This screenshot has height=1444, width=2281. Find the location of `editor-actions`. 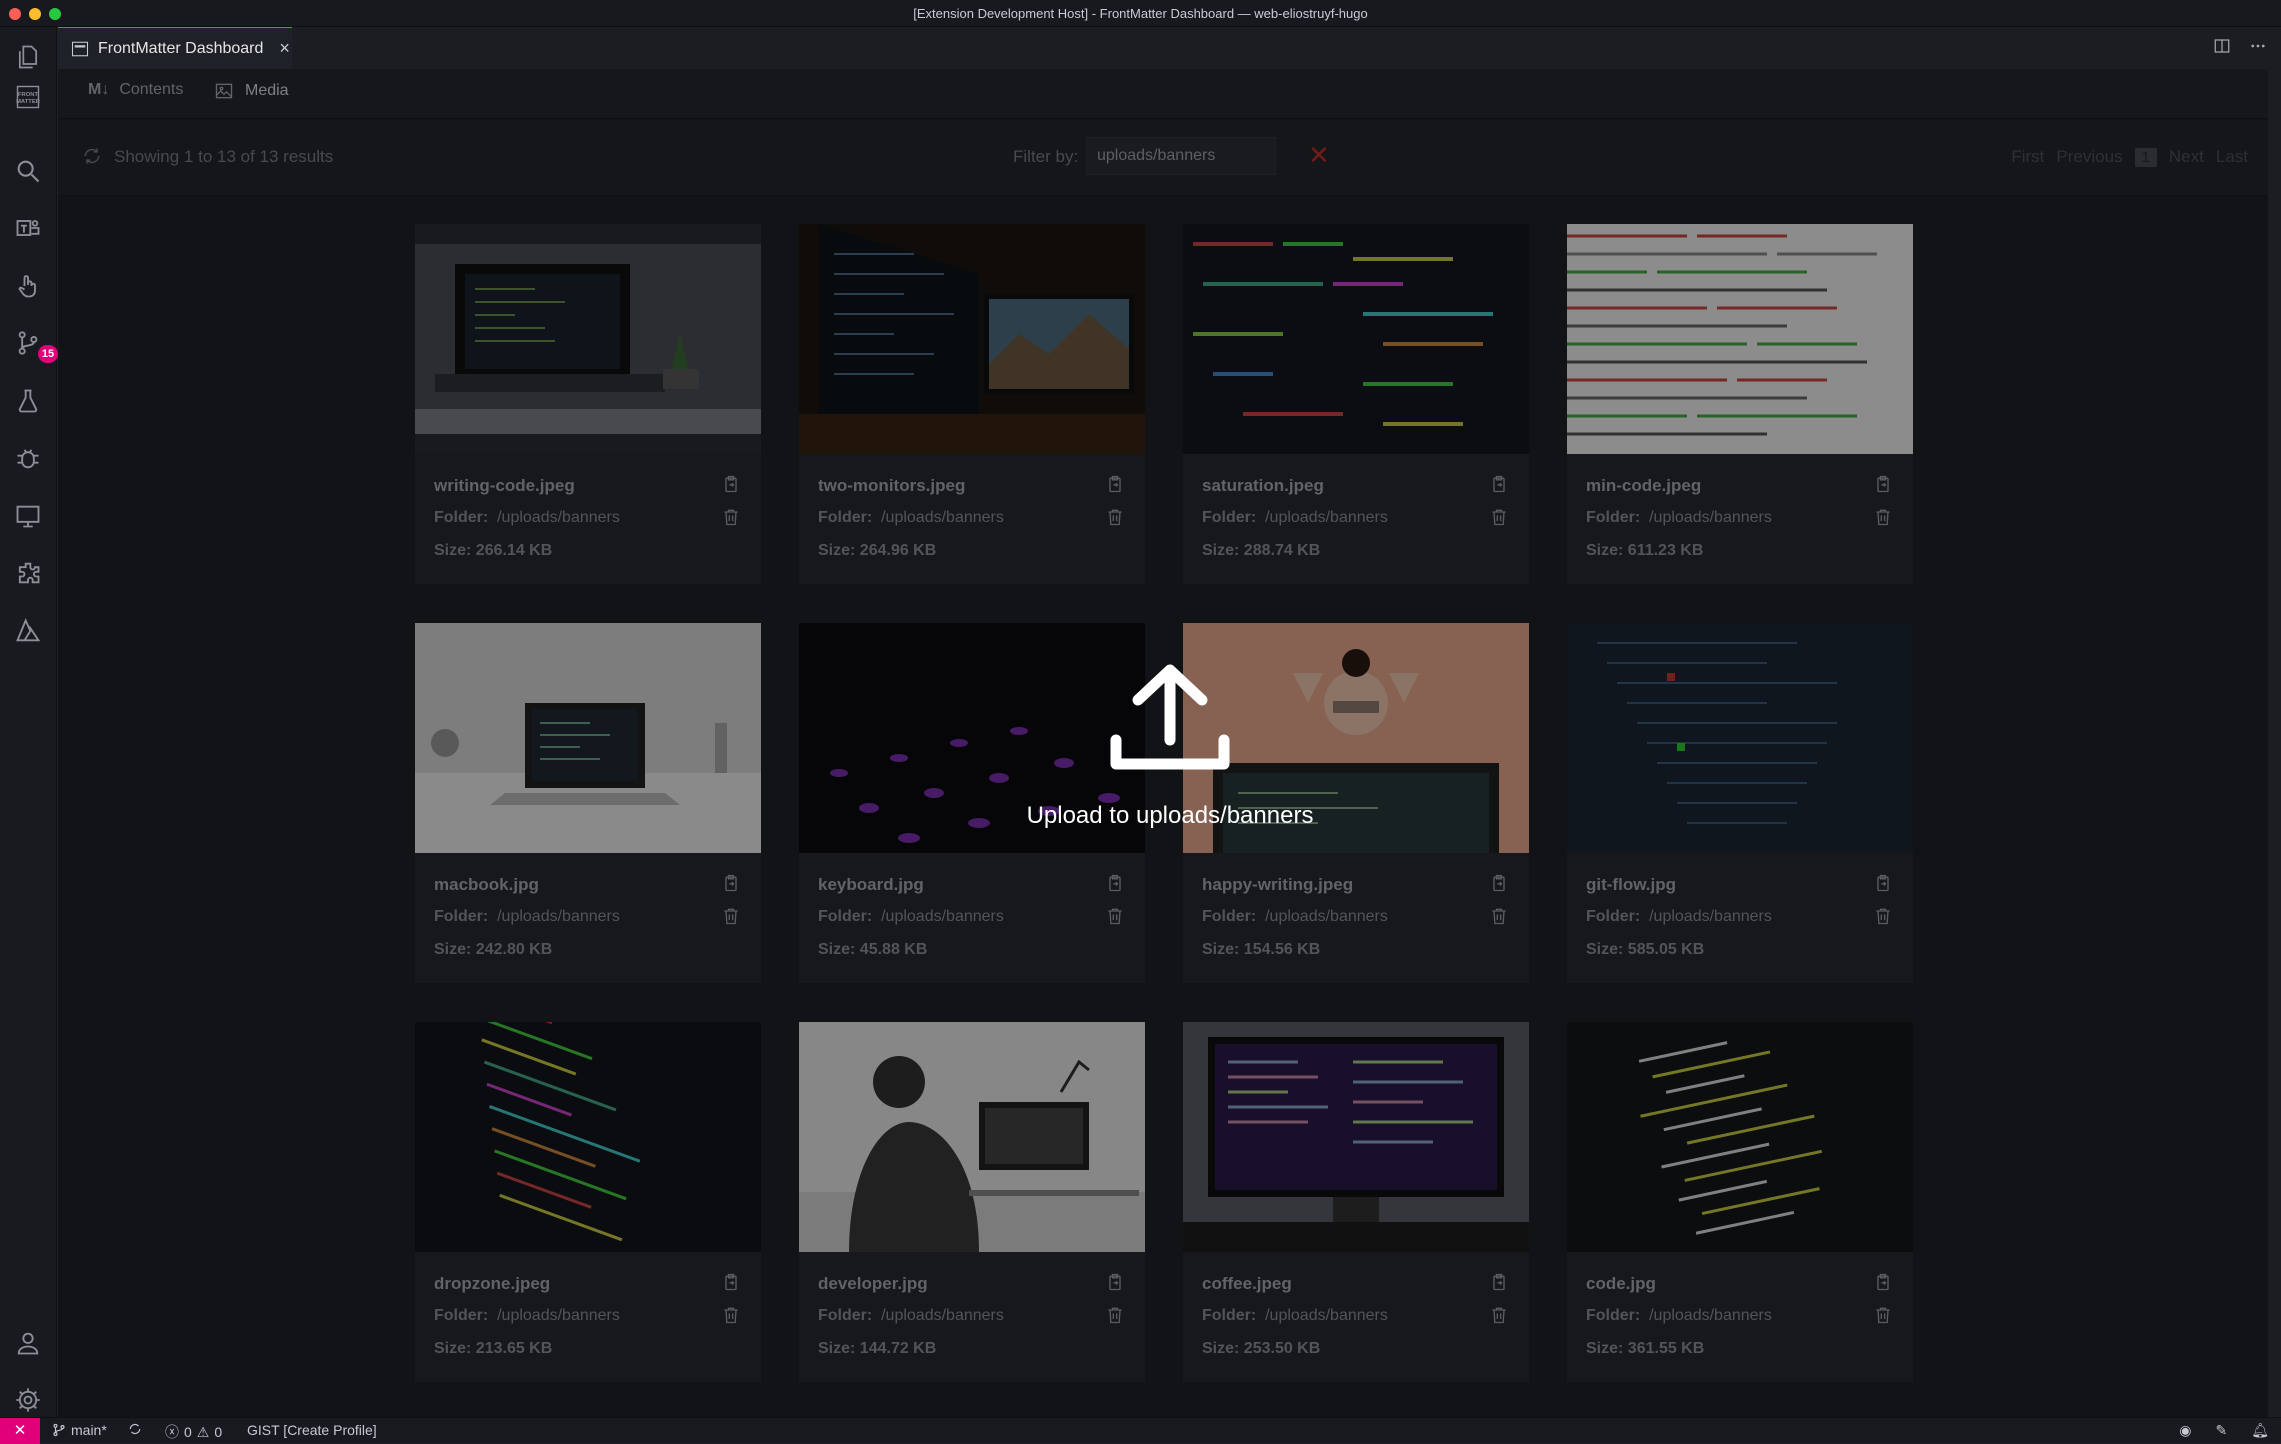

editor-actions is located at coordinates (2240, 46).